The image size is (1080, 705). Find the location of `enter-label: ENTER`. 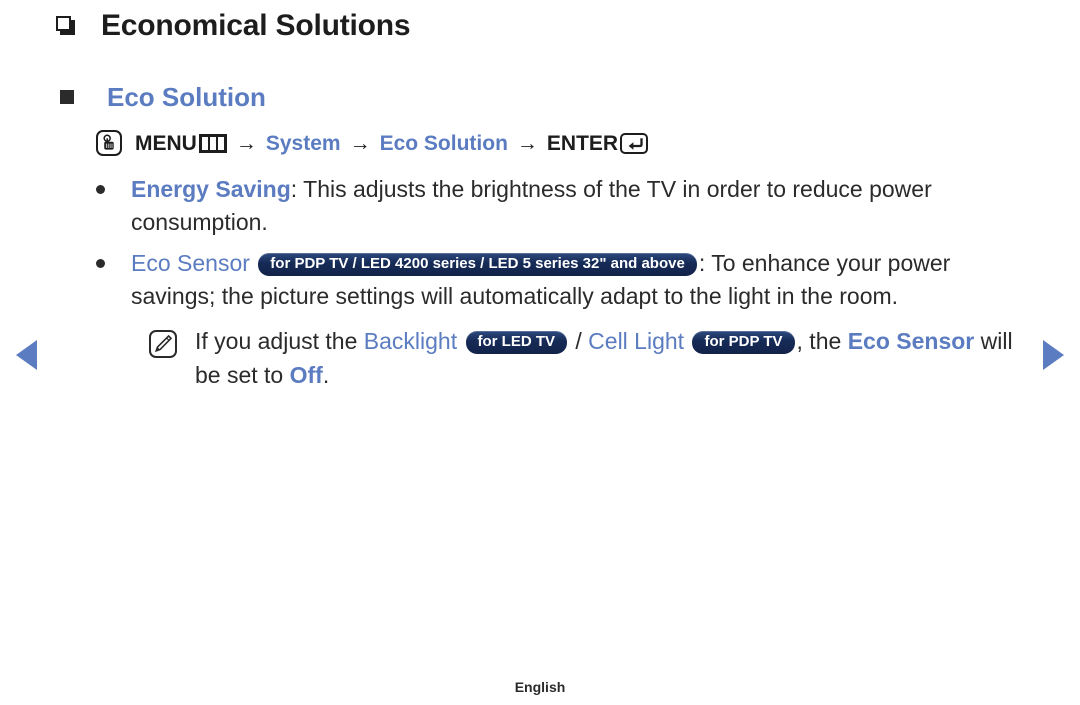

enter-label: ENTER is located at coordinates (582, 143).